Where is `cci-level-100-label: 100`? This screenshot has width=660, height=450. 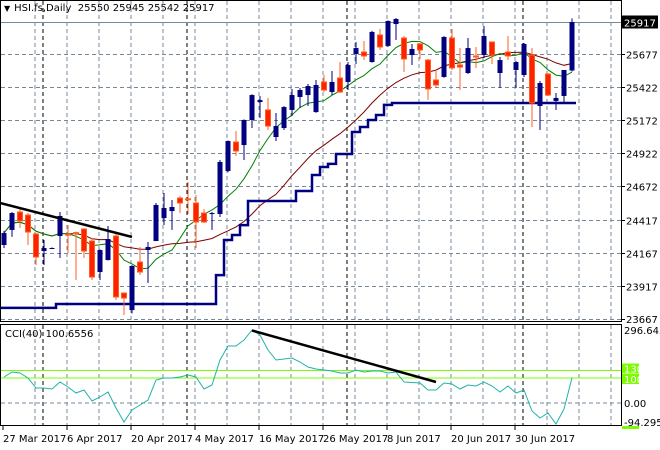
cci-level-100-label: 100 is located at coordinates (633, 380).